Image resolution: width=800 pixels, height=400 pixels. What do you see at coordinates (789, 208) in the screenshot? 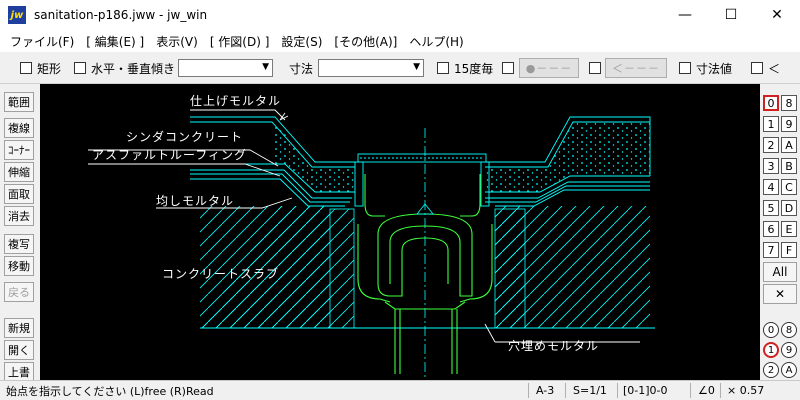
I see `layer-button-d: D` at bounding box center [789, 208].